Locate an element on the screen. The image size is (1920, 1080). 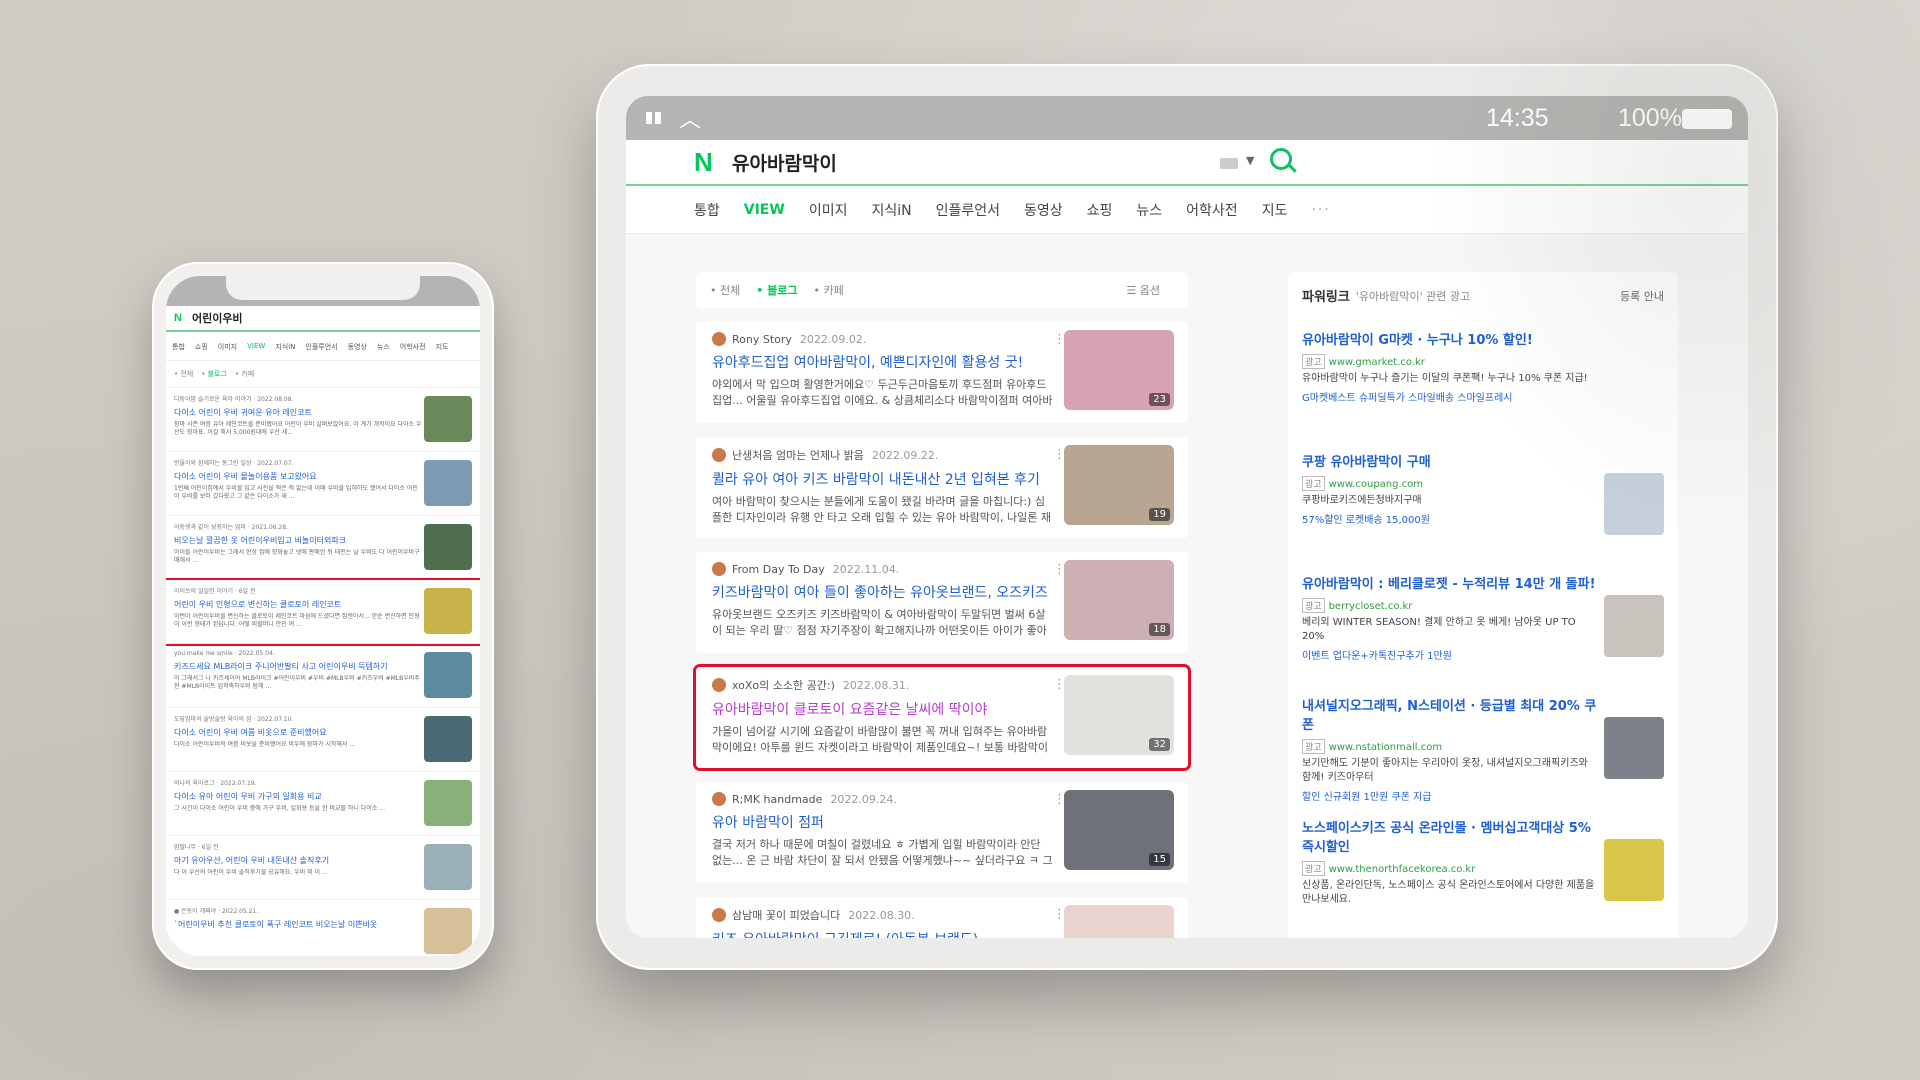
result-author: xoXo의 소소한 공간:) is located at coordinates (783, 685).